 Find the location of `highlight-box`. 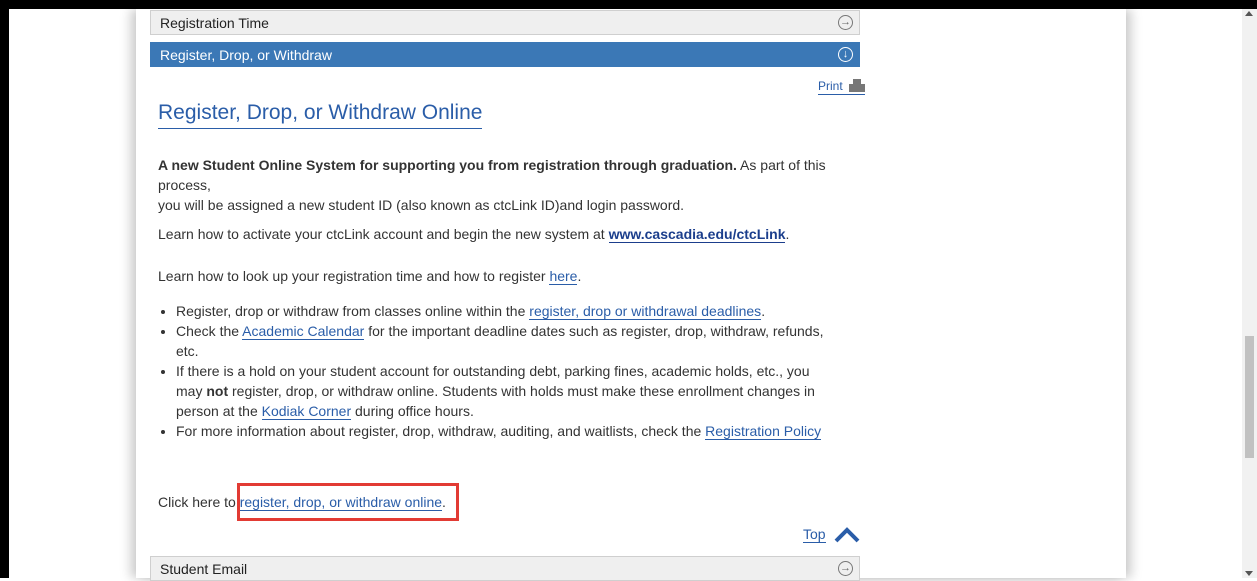

highlight-box is located at coordinates (348, 502).